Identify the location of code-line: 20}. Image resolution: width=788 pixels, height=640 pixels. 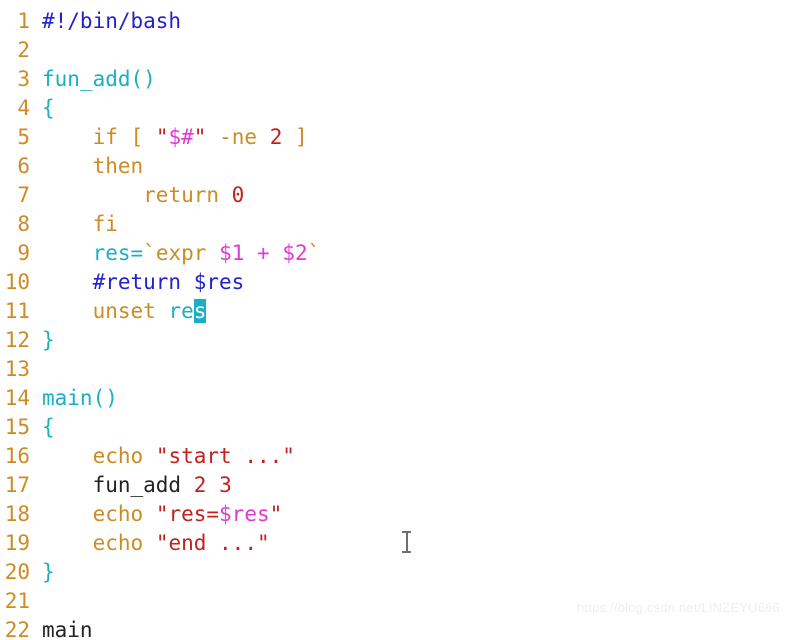
(394, 572).